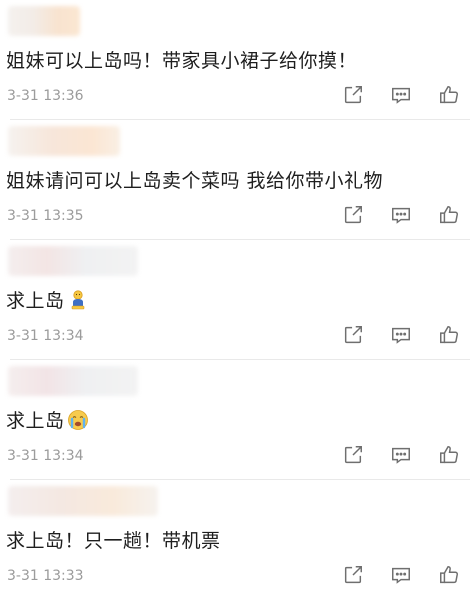 This screenshot has width=470, height=607. I want to click on comment-text: 姐妹可以上岛吗！带家具小裙子给你摸！, so click(182, 61).